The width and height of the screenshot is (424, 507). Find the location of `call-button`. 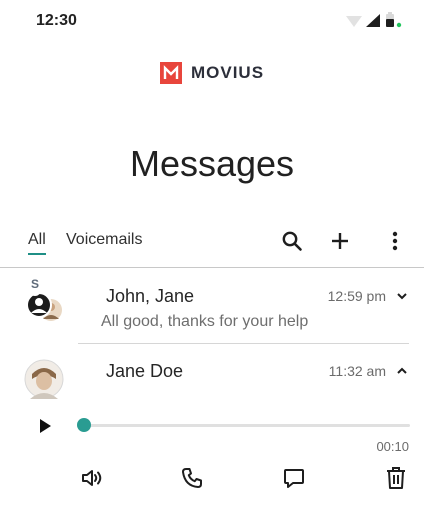

call-button is located at coordinates (192, 478).